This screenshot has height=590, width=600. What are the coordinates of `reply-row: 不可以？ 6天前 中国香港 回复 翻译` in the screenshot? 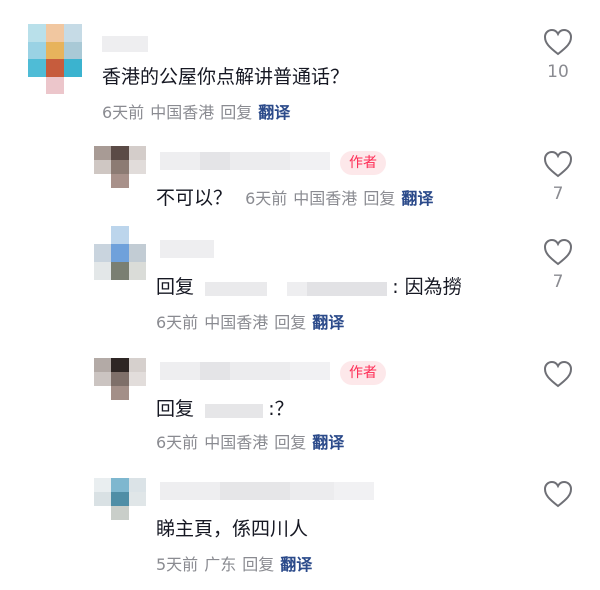 It's located at (294, 198).